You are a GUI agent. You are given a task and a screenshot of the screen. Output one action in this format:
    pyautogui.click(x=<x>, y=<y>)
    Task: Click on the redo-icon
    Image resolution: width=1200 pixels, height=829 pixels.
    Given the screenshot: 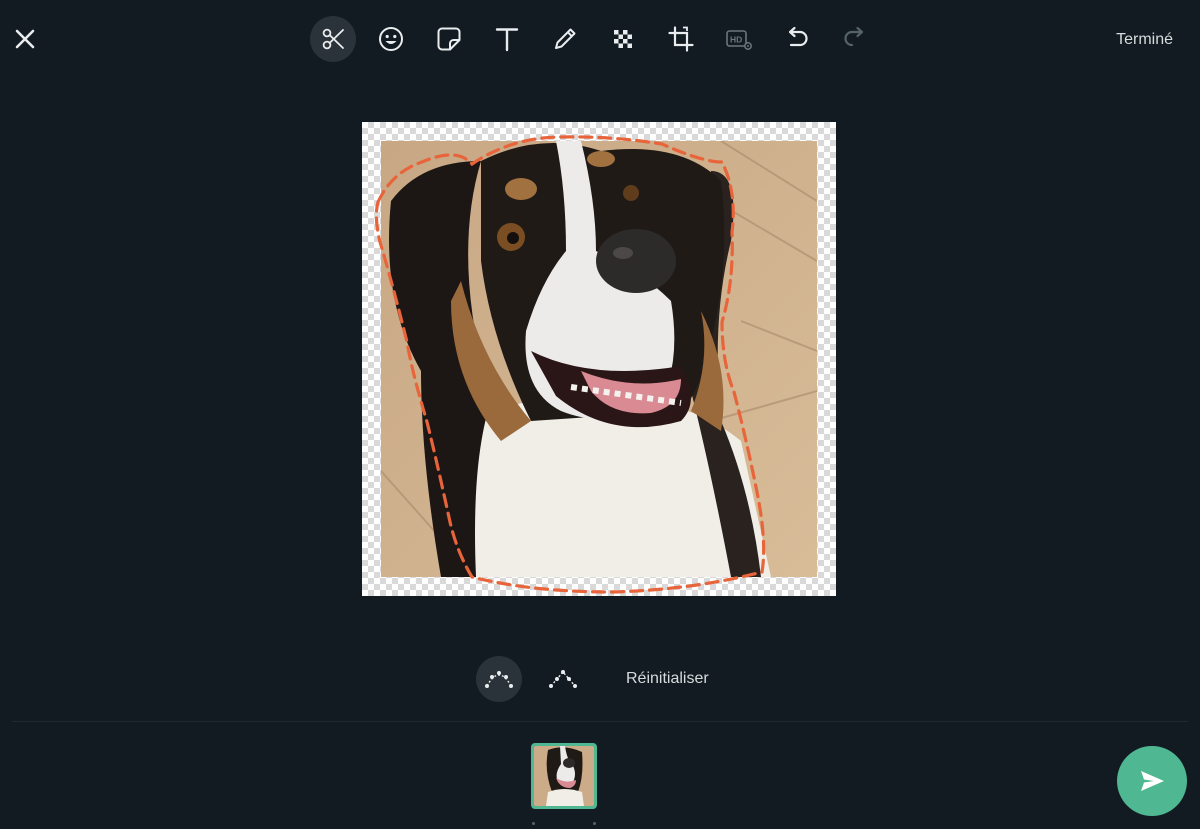 What is the action you would take?
    pyautogui.click(x=854, y=36)
    